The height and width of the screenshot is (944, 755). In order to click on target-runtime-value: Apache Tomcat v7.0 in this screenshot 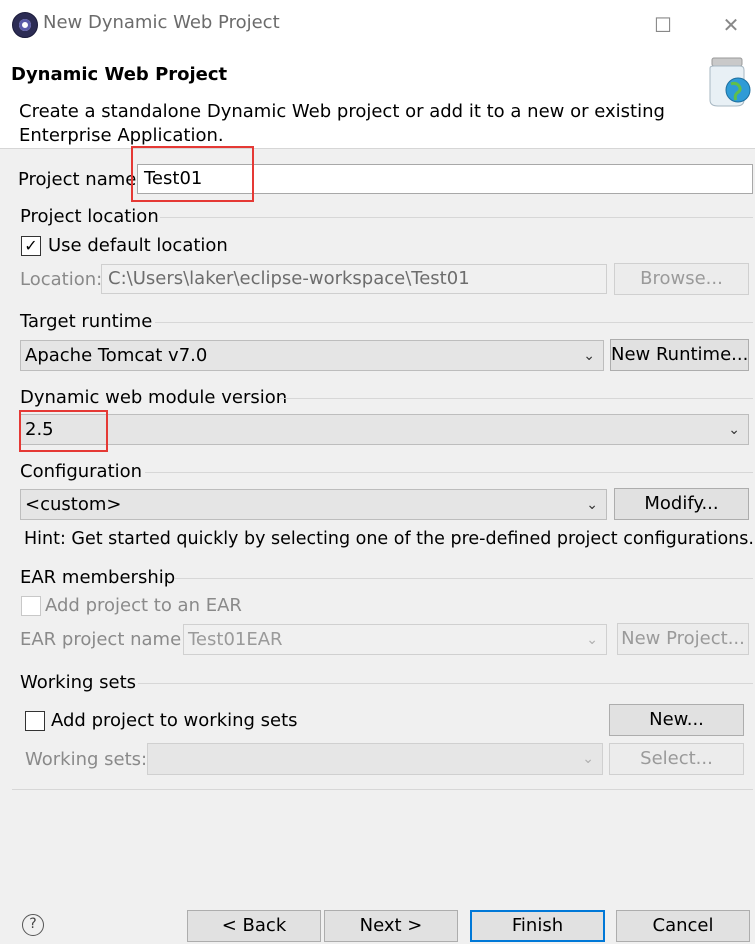, I will do `click(116, 355)`.